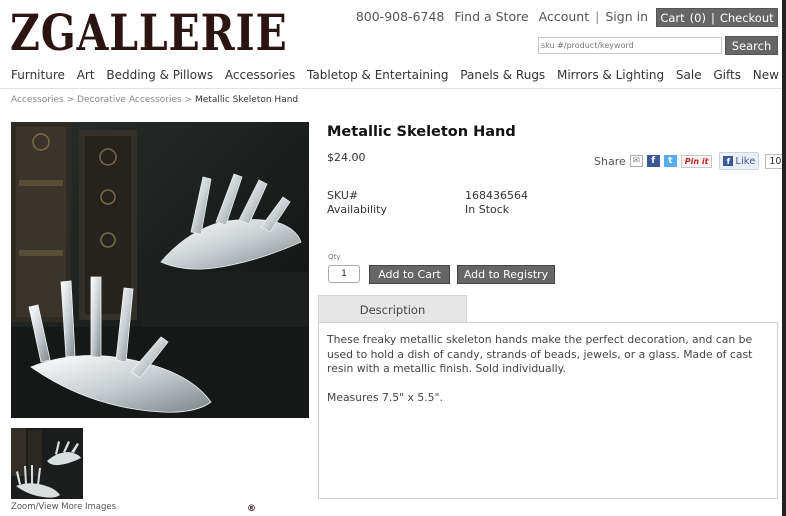 The image size is (786, 516). Describe the element at coordinates (717, 17) in the screenshot. I see `cart-checkout-bar: Cart (0) | Checkout` at that location.